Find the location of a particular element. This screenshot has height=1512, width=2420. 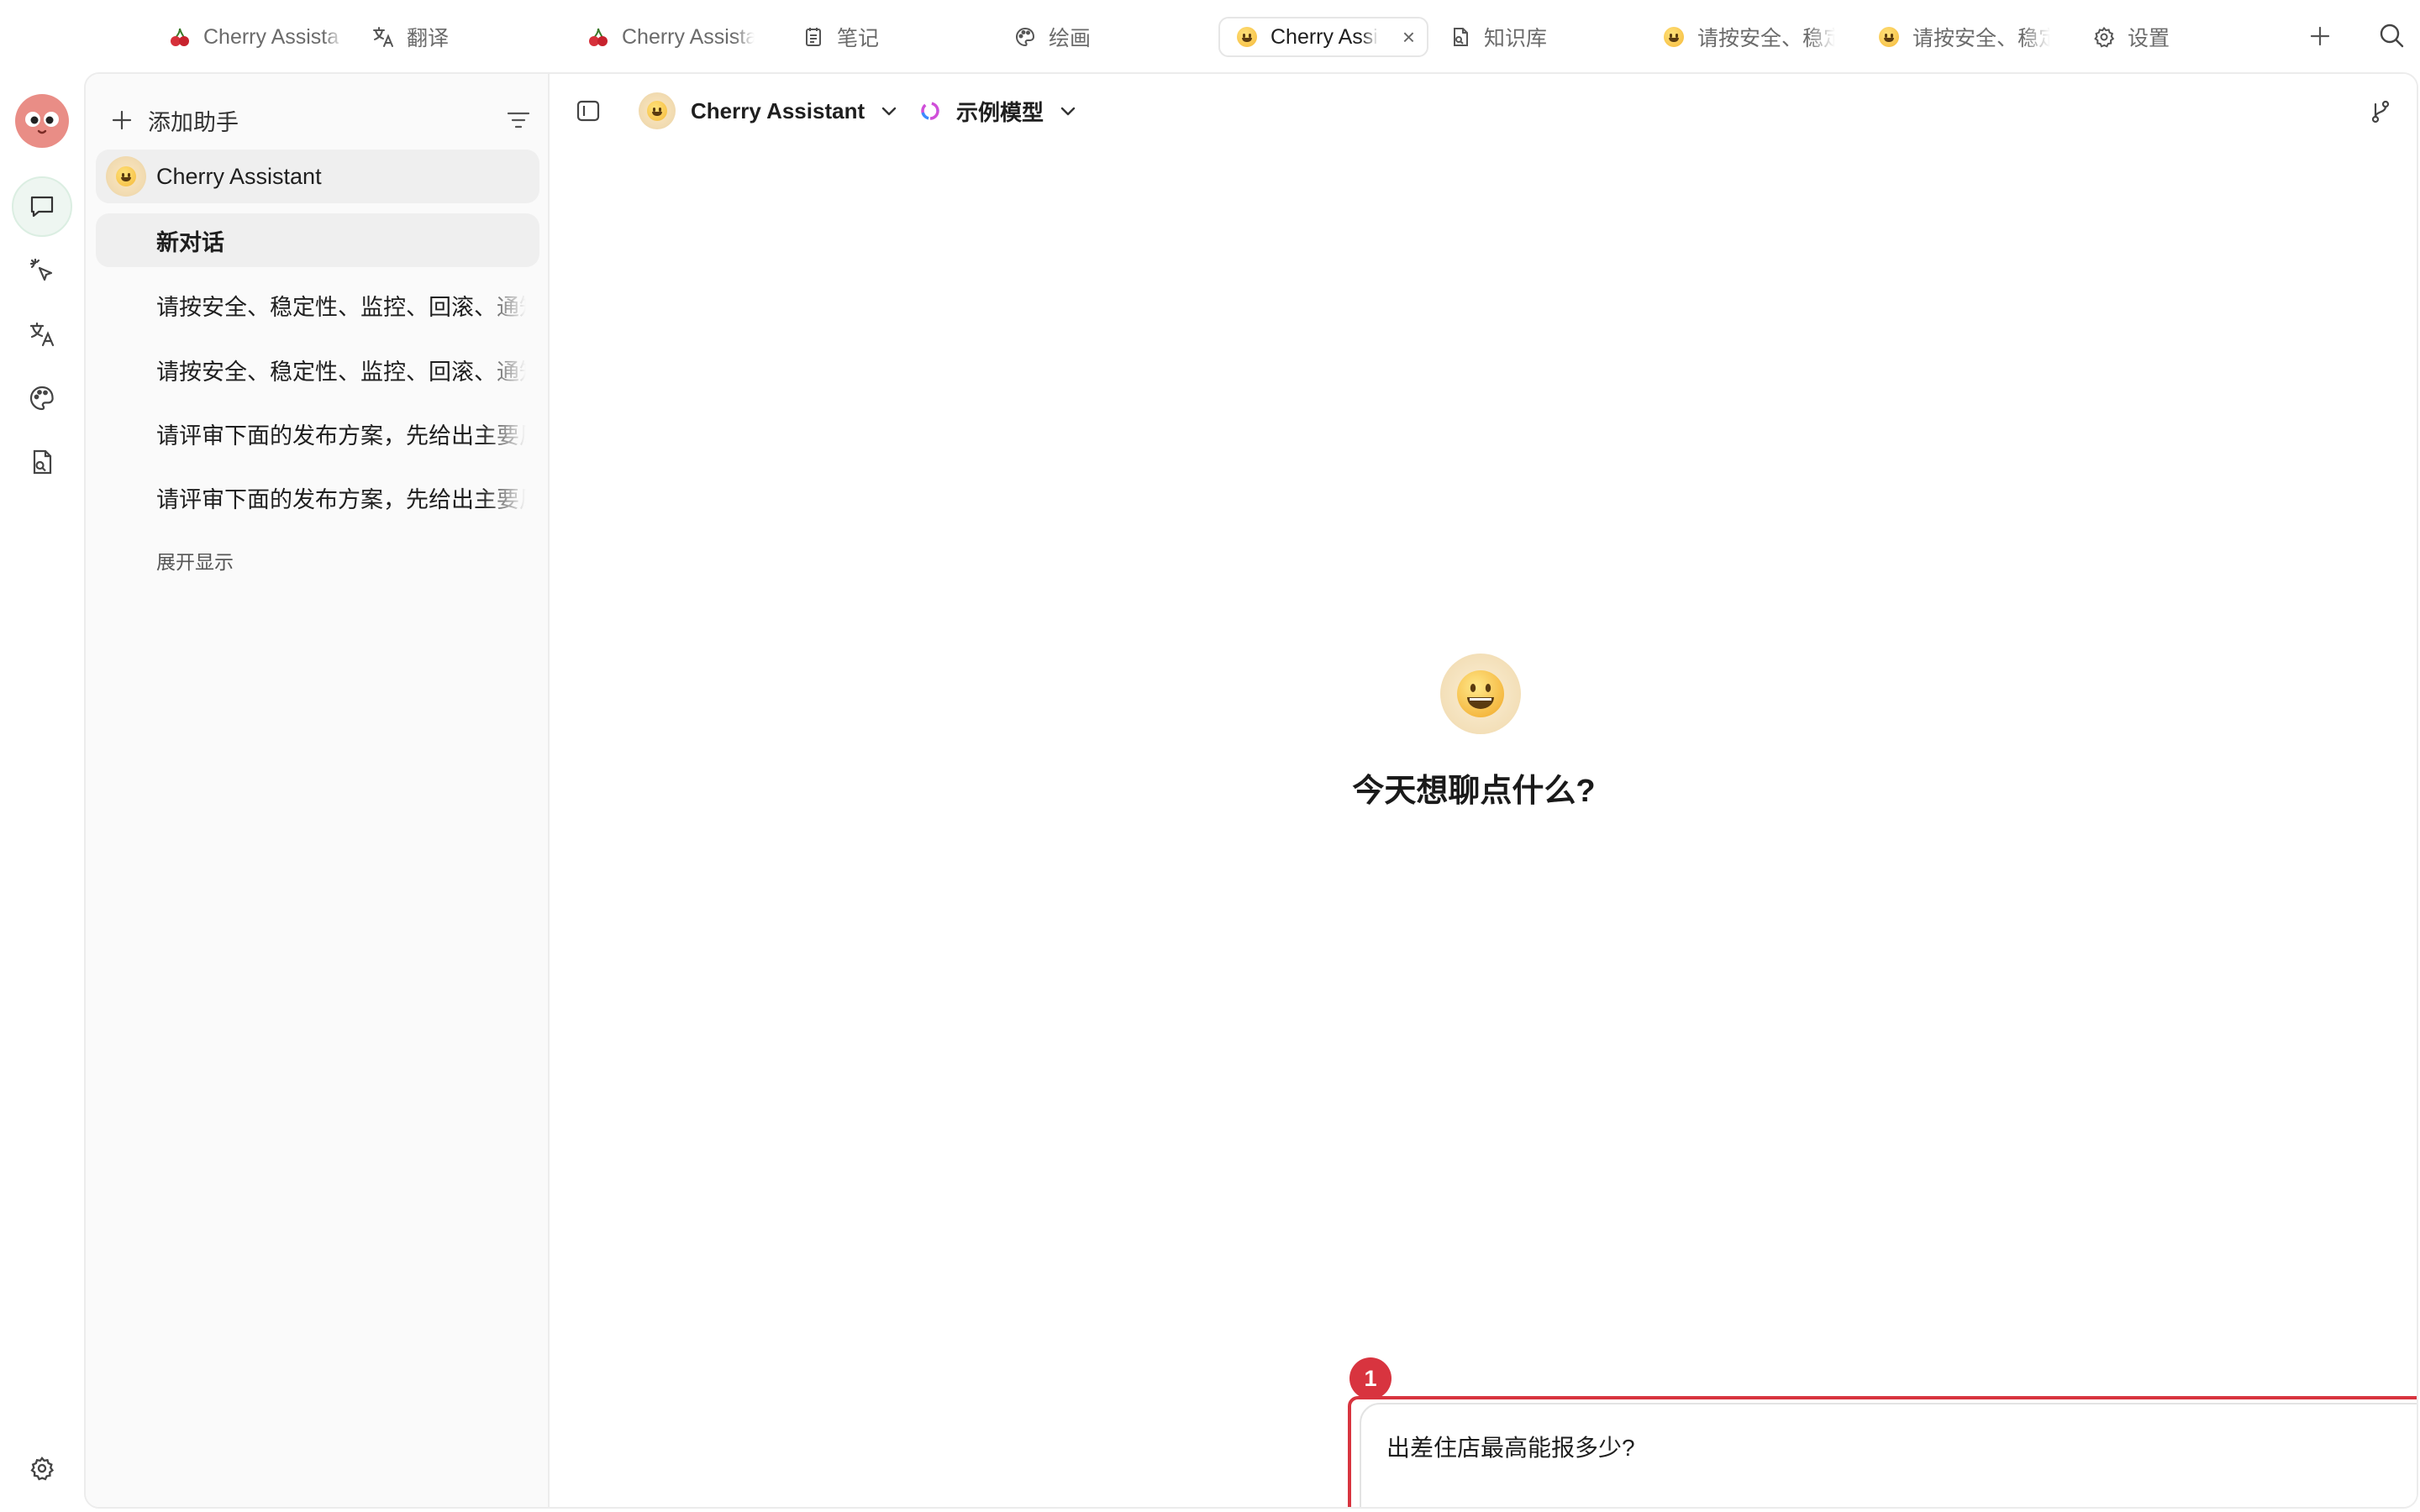

filter-button is located at coordinates (518, 120).